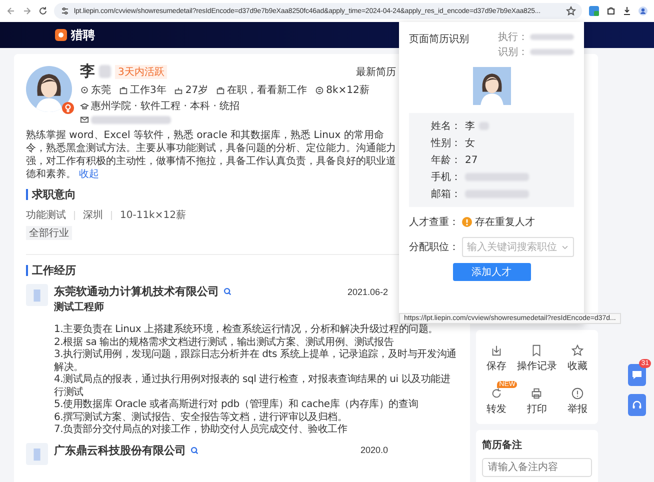 This screenshot has width=654, height=482. I want to click on popup-title: 页面简历识别, so click(439, 39).